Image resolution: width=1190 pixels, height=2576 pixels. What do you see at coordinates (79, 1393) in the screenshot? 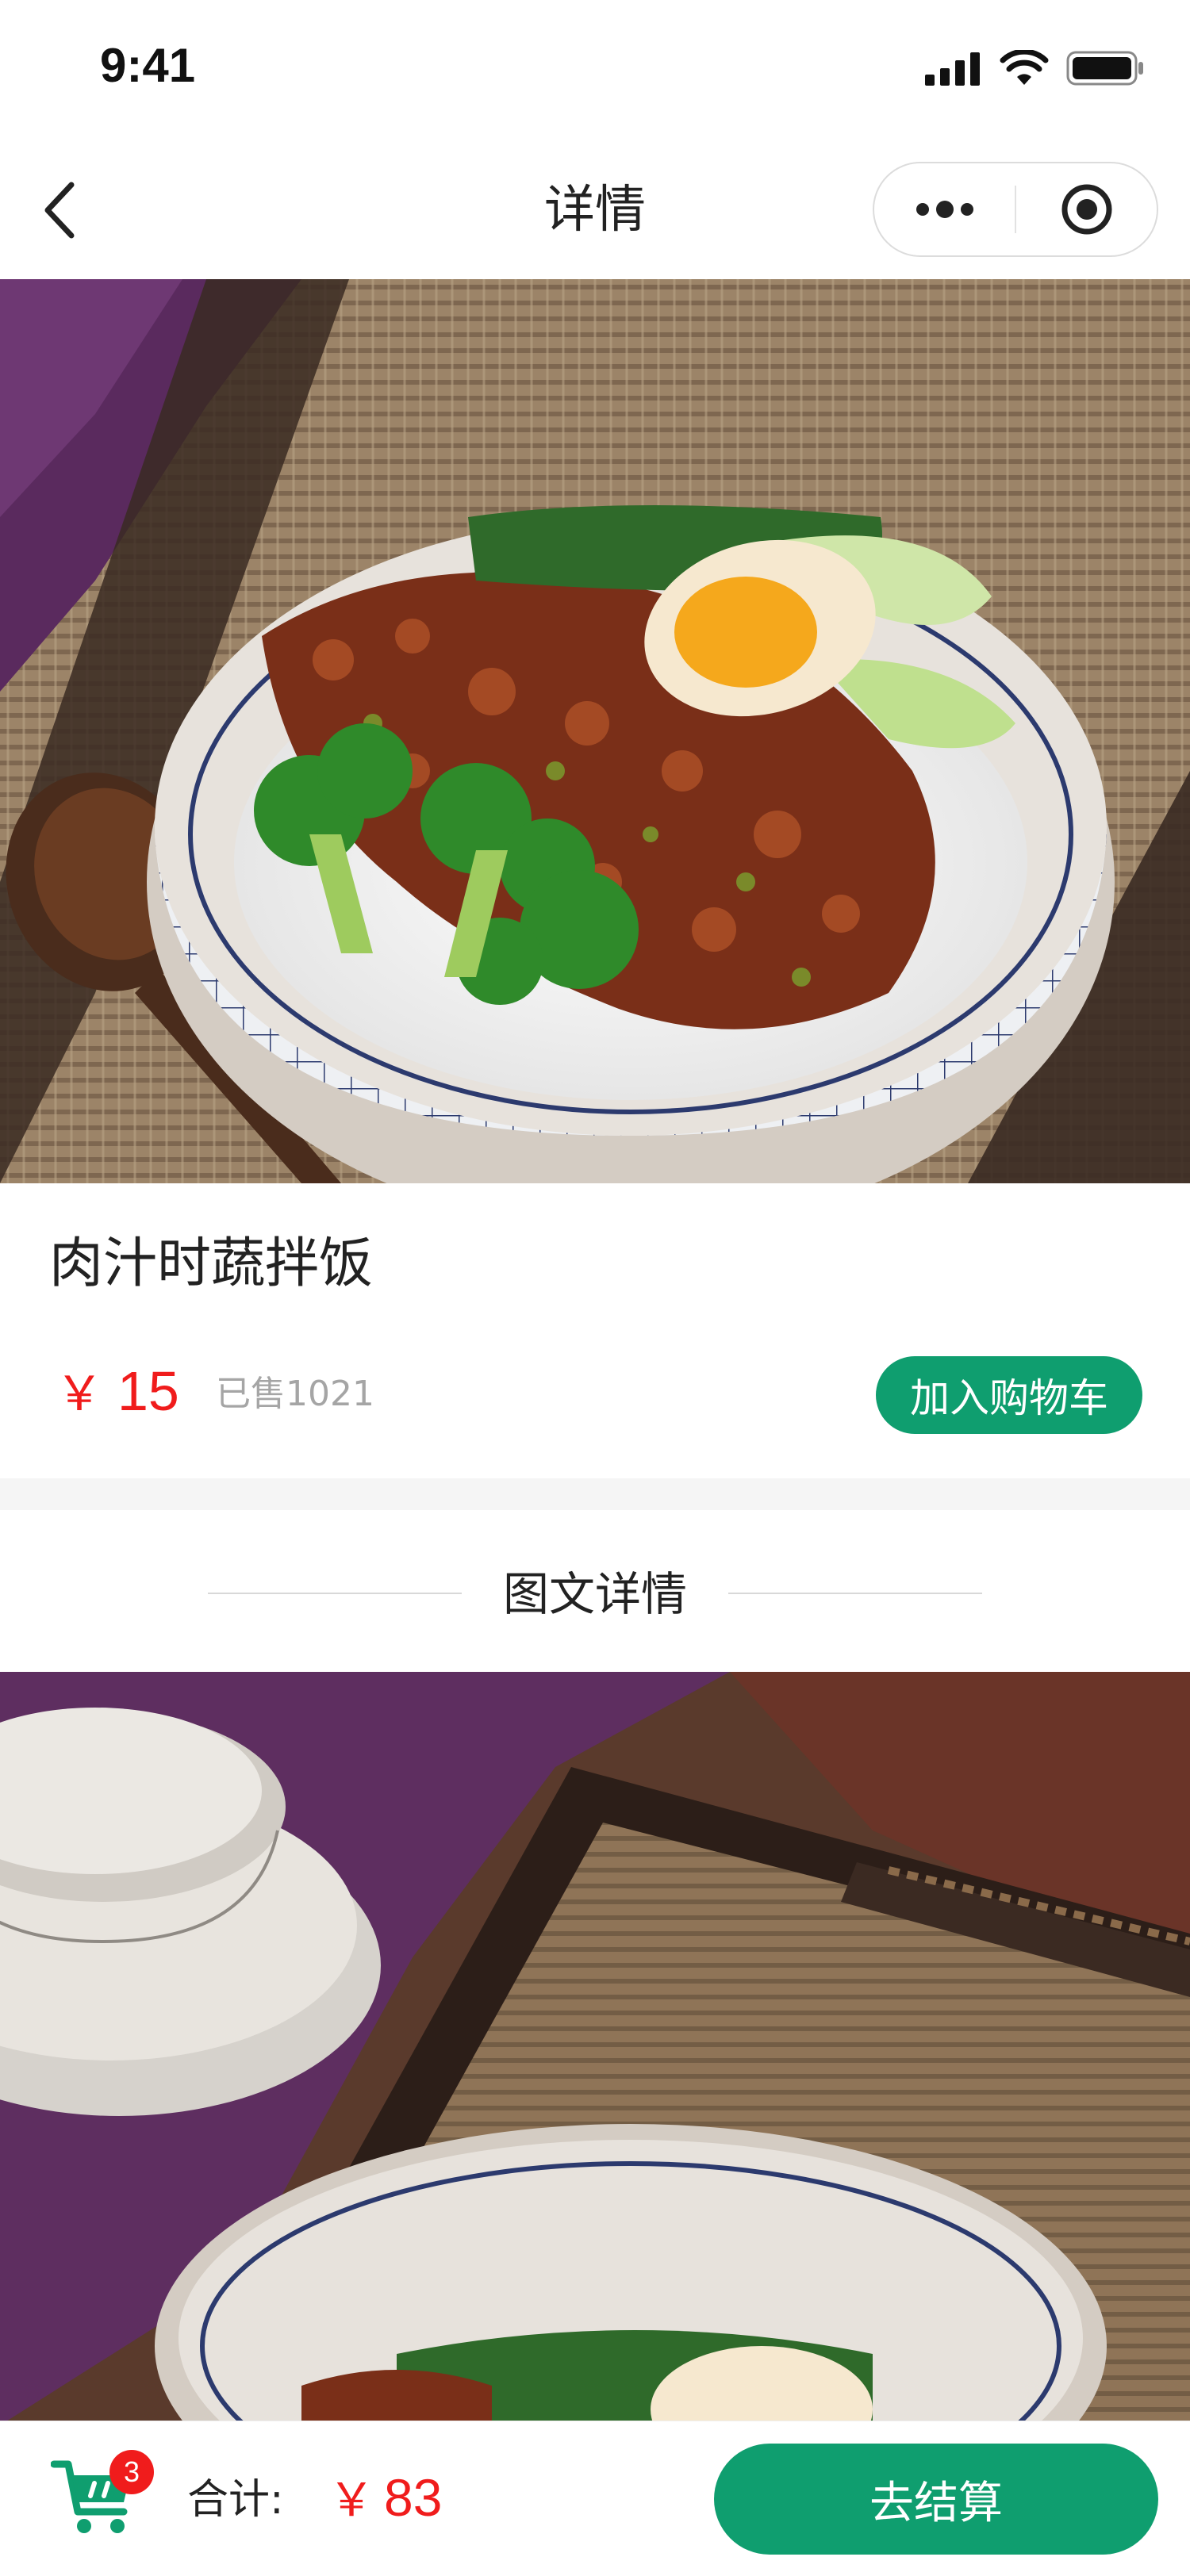
I see `price-currency: ￥` at bounding box center [79, 1393].